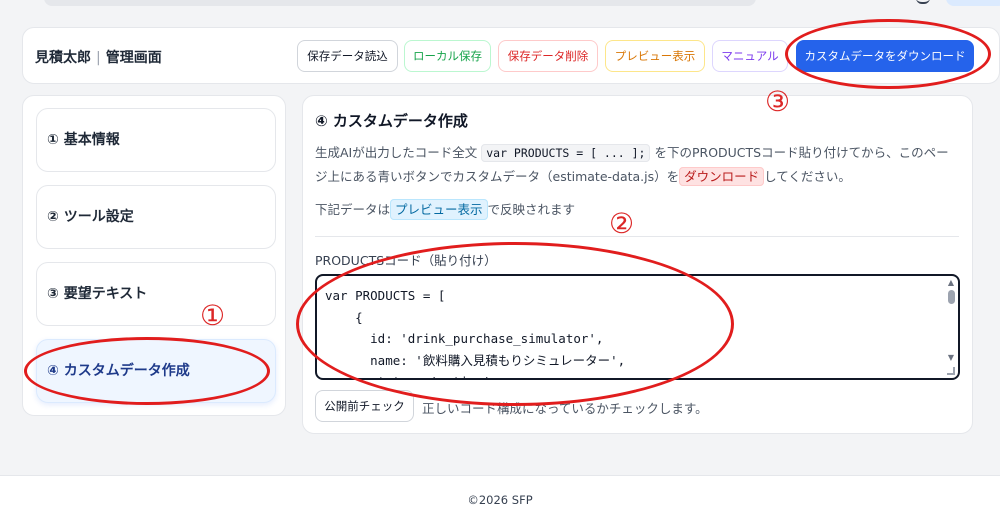 This screenshot has width=1000, height=530. Describe the element at coordinates (353, 209) in the screenshot. I see `note-part-1: 下記データは` at that location.